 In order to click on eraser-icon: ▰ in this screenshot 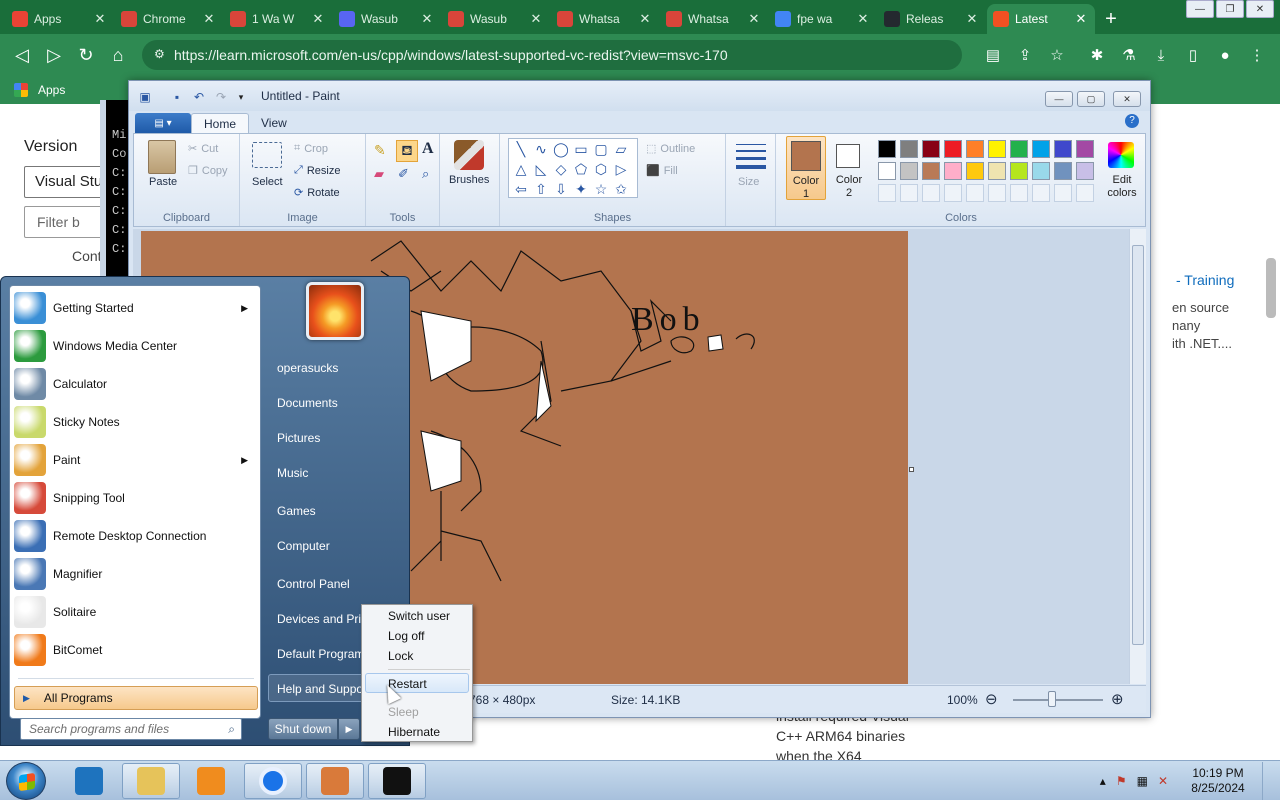, I will do `click(379, 174)`.